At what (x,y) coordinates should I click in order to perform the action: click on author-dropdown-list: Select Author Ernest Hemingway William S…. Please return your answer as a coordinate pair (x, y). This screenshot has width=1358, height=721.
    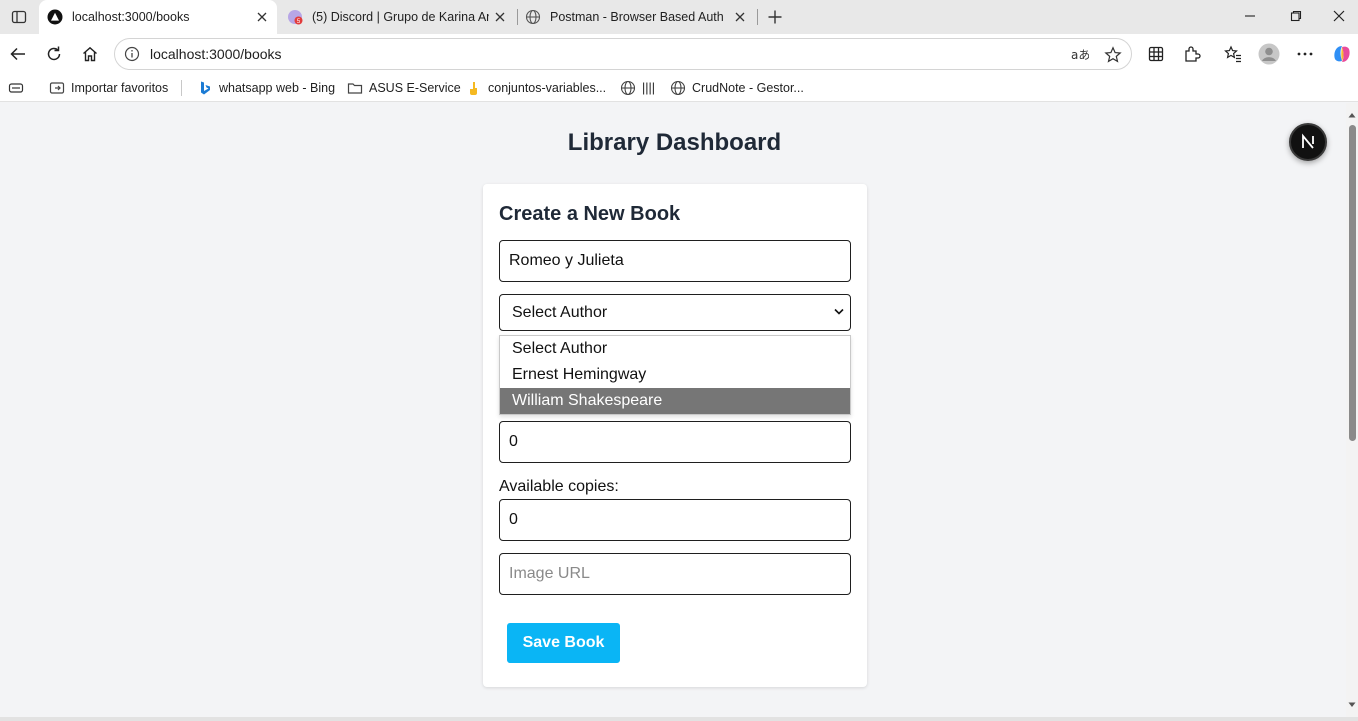
    Looking at the image, I should click on (675, 375).